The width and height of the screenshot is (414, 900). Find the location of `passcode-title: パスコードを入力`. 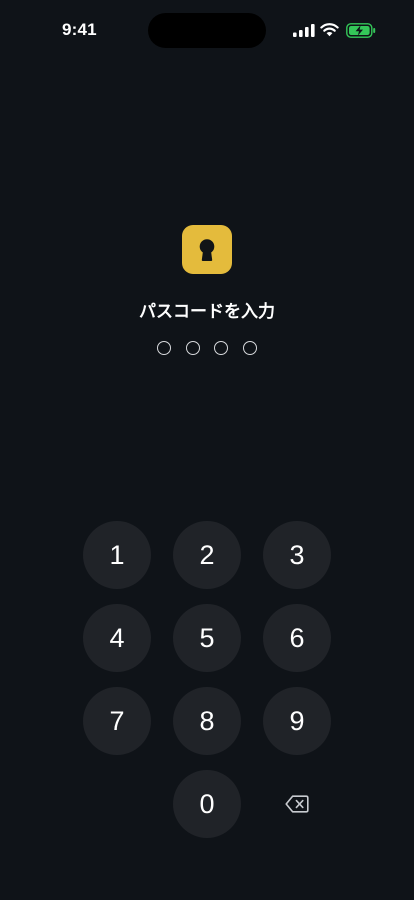

passcode-title: パスコードを入力 is located at coordinates (207, 312).